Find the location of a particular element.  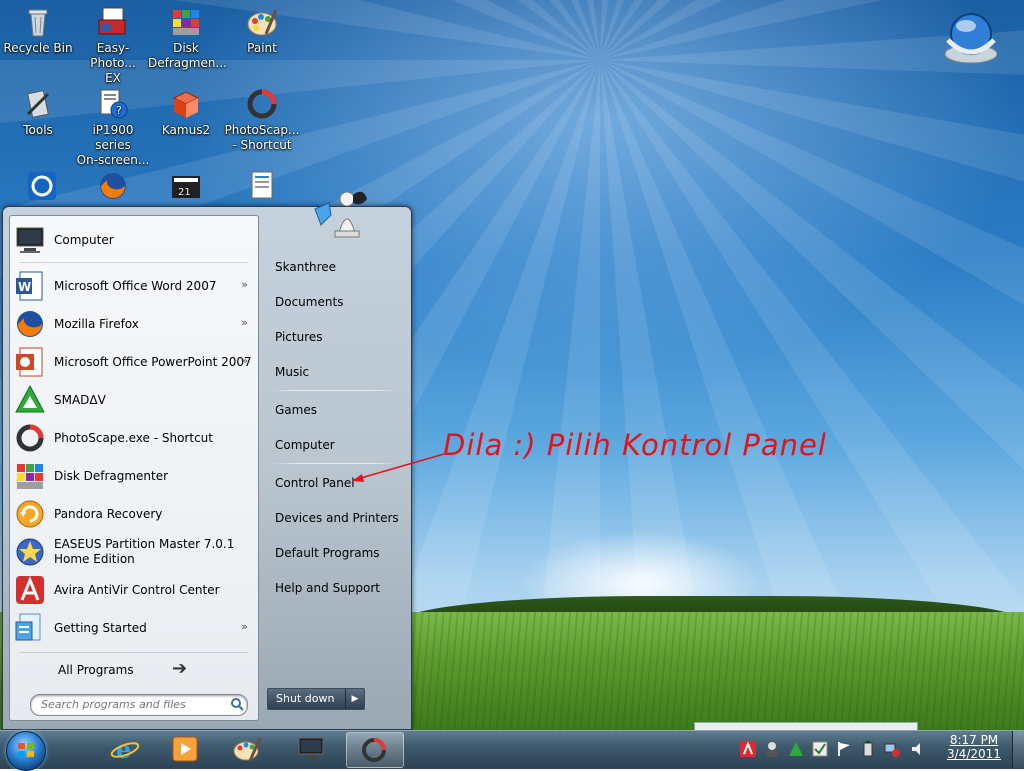

start-item-label: Microsoft Office Word 2007 is located at coordinates (135, 286).